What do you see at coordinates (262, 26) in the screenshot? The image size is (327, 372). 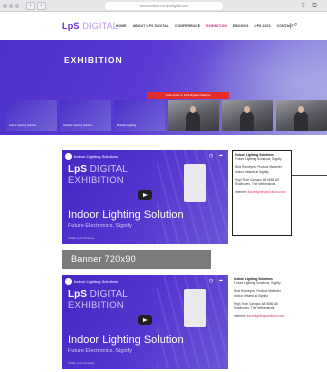 I see `nav-lps-2023: LPS 2023` at bounding box center [262, 26].